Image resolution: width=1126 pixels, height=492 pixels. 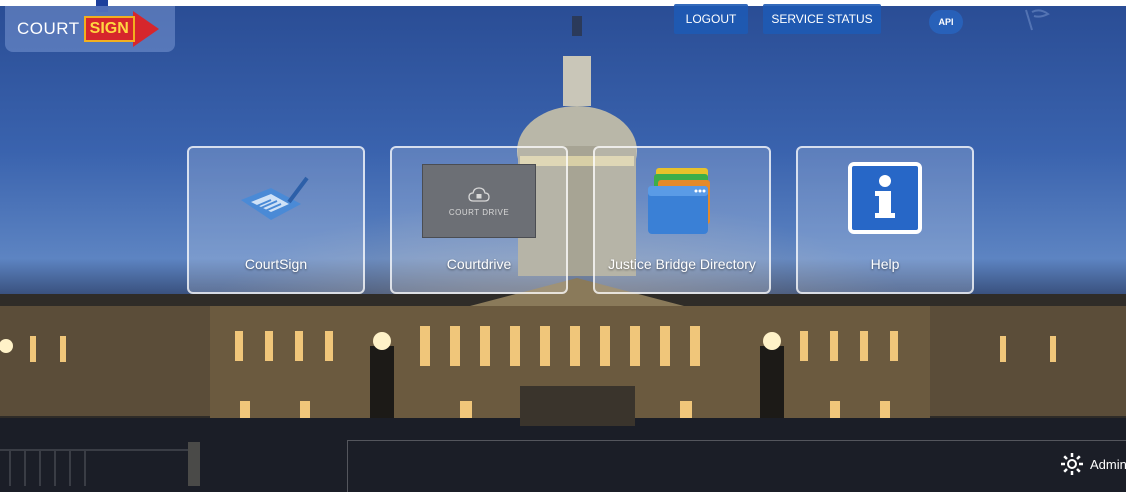 What do you see at coordinates (145, 29) in the screenshot?
I see `logo-arrow-icon` at bounding box center [145, 29].